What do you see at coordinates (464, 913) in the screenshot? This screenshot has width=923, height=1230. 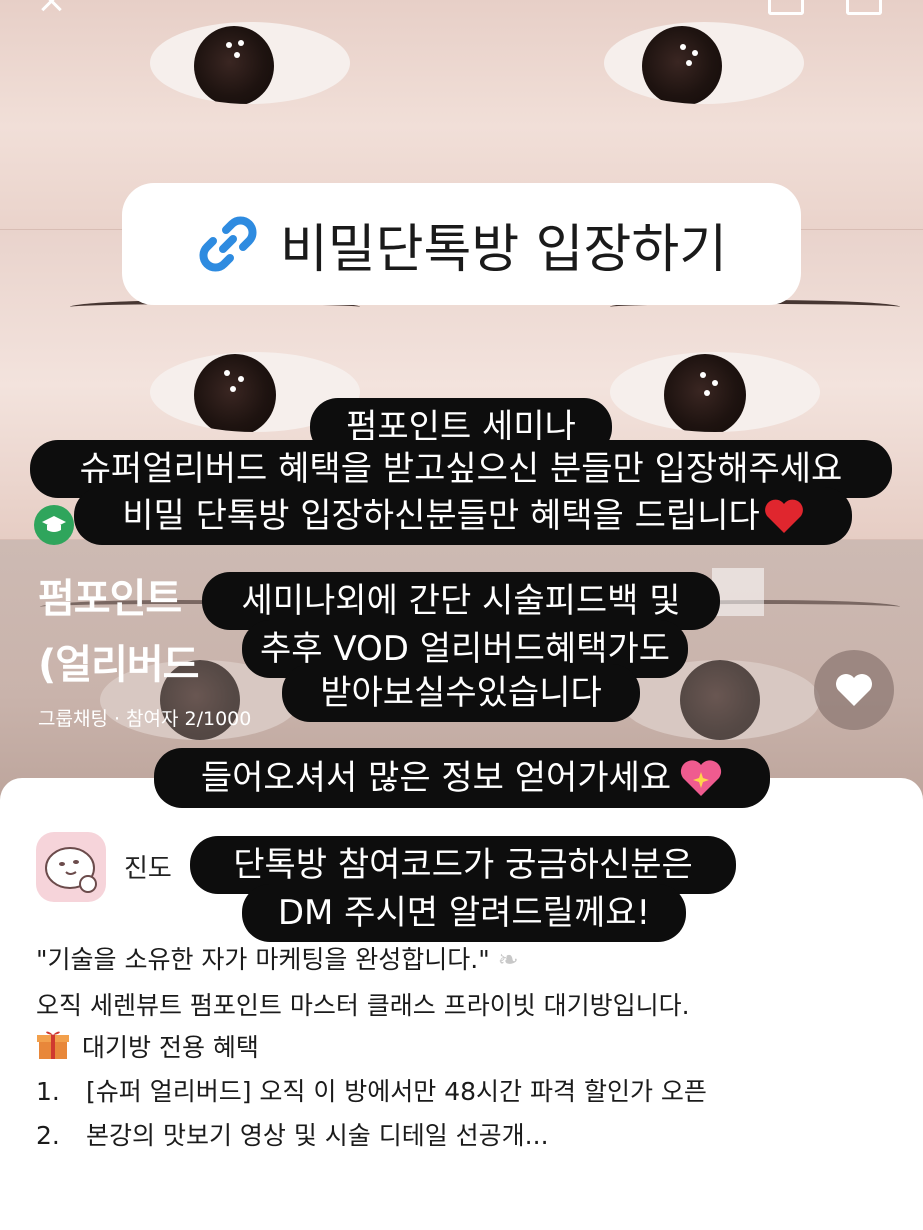 I see `story-text-sticker: DM 주시면 알려드릴께요!` at bounding box center [464, 913].